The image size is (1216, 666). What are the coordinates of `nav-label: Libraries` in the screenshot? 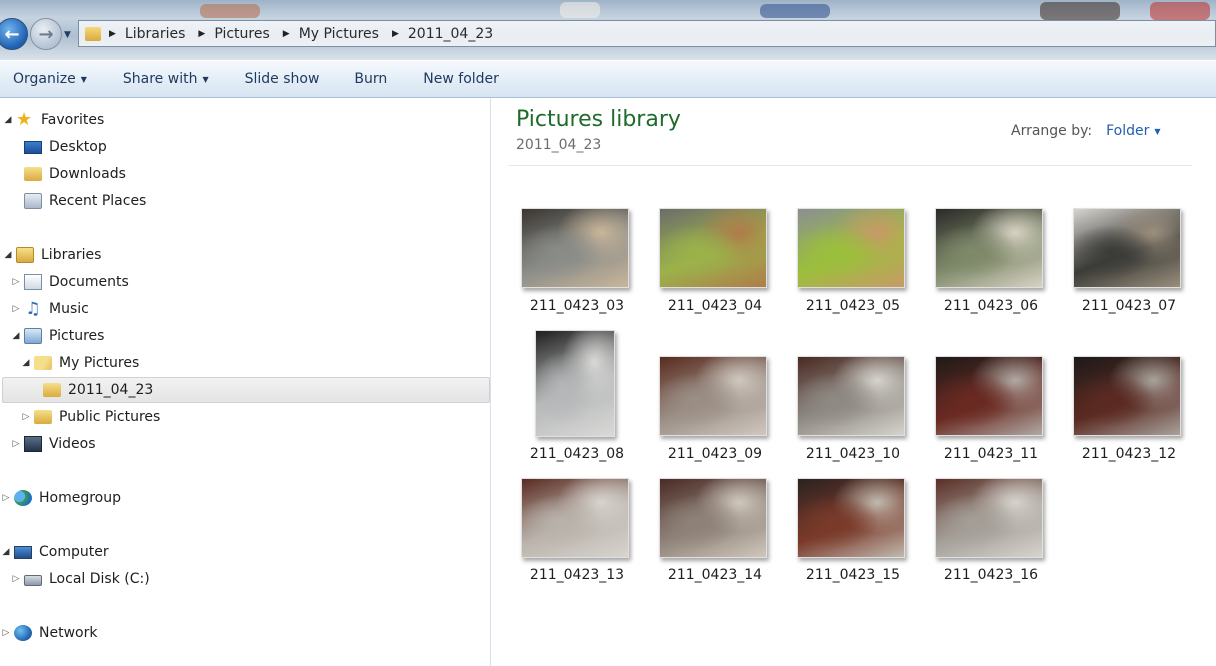 It's located at (71, 255).